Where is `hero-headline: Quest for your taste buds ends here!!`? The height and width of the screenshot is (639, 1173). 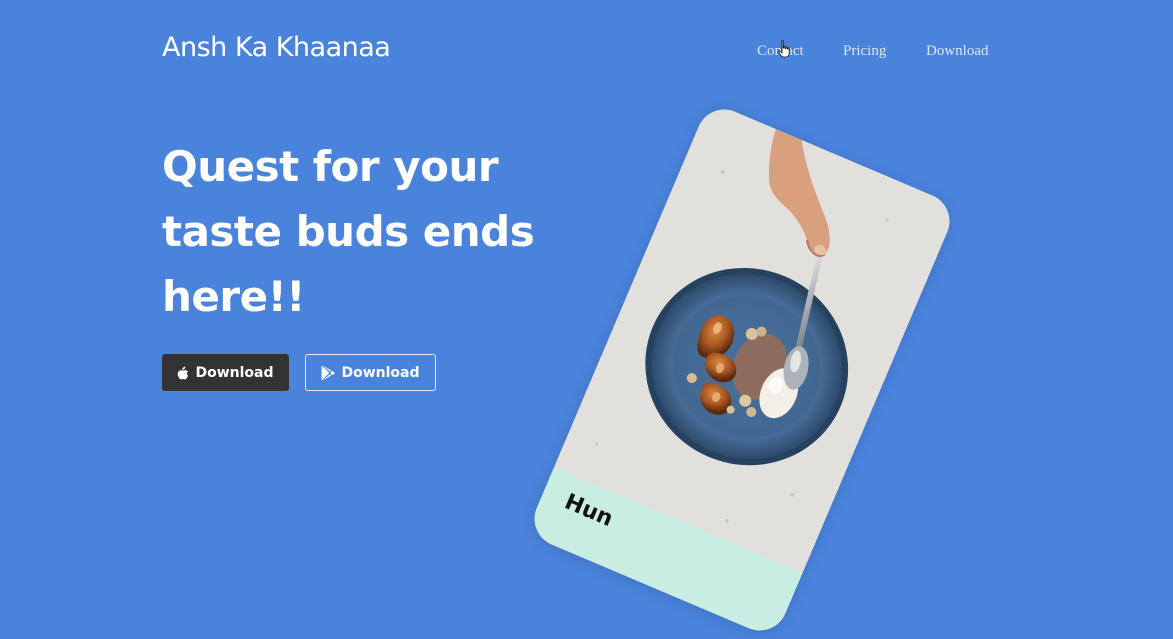
hero-headline: Quest for your taste buds ends here!! is located at coordinates (382, 231).